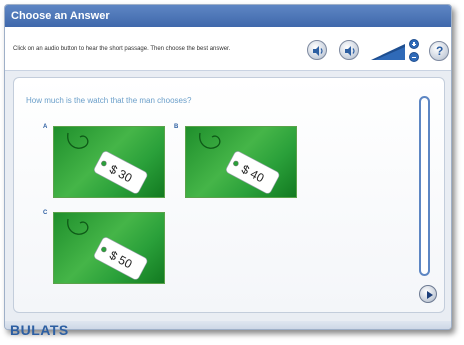 The height and width of the screenshot is (345, 464). What do you see at coordinates (228, 16) in the screenshot?
I see `window-title: Choose an Answer` at bounding box center [228, 16].